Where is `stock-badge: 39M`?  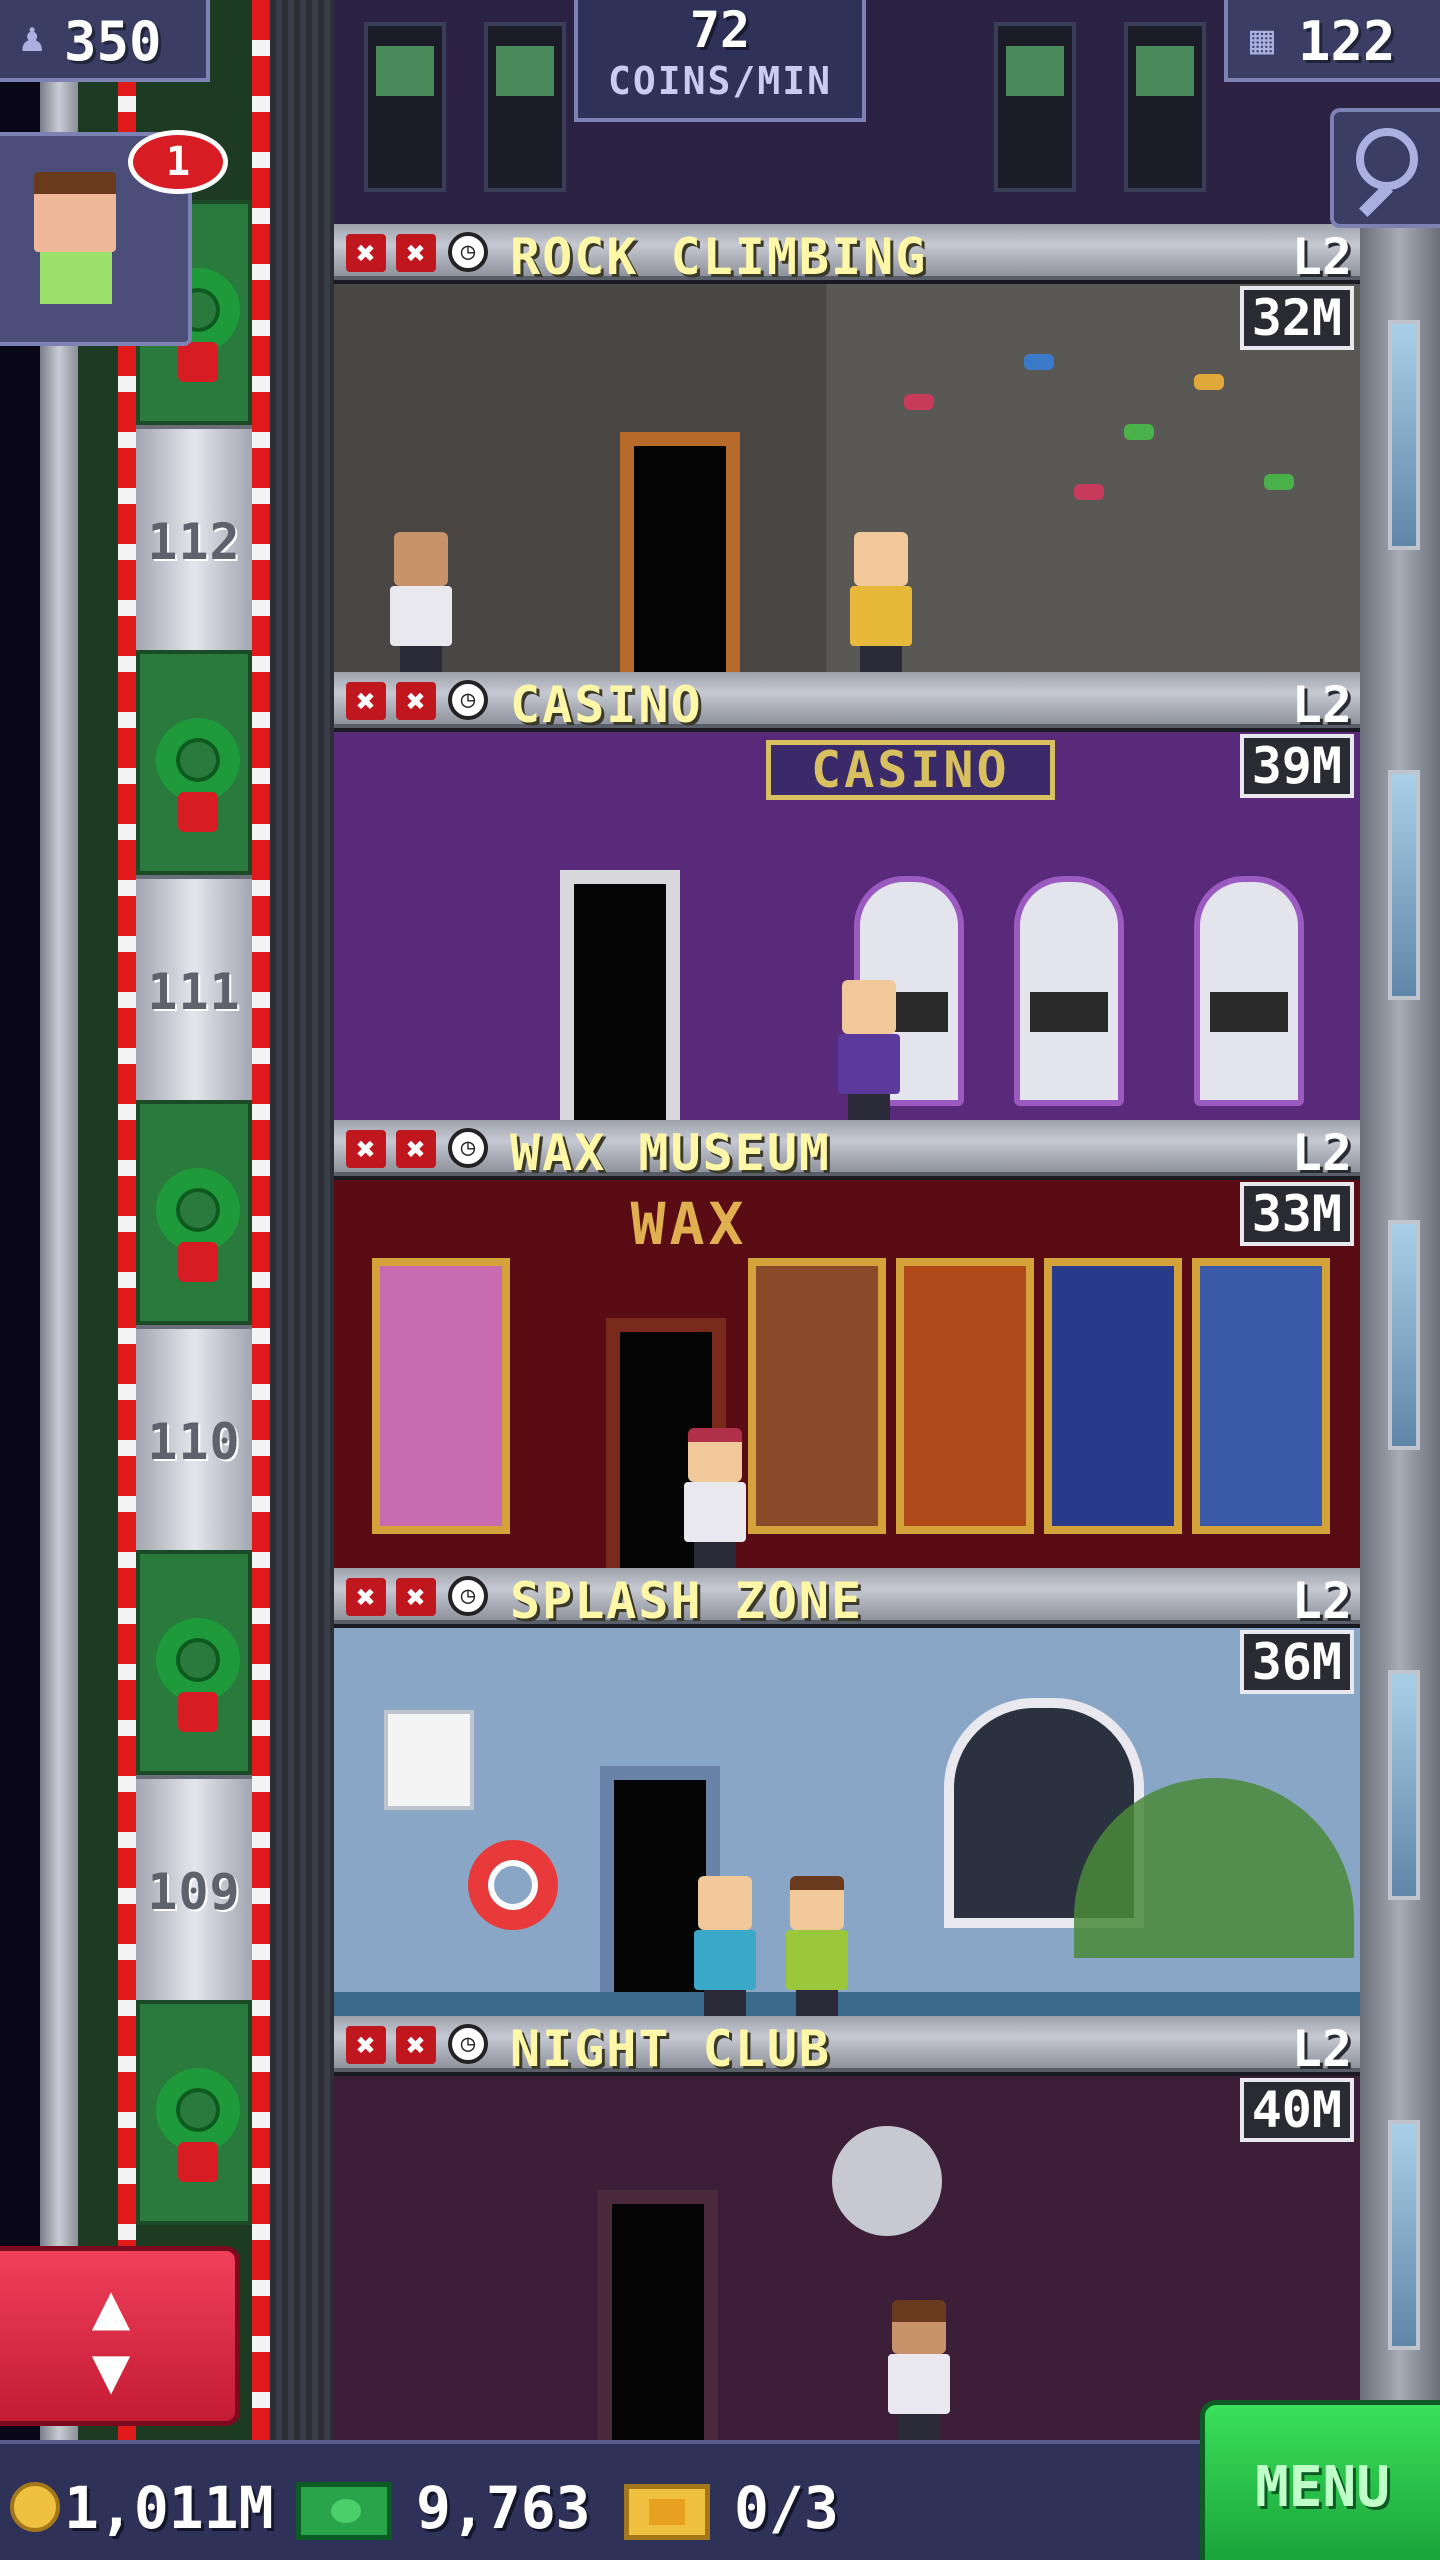
stock-badge: 39M is located at coordinates (1296, 766).